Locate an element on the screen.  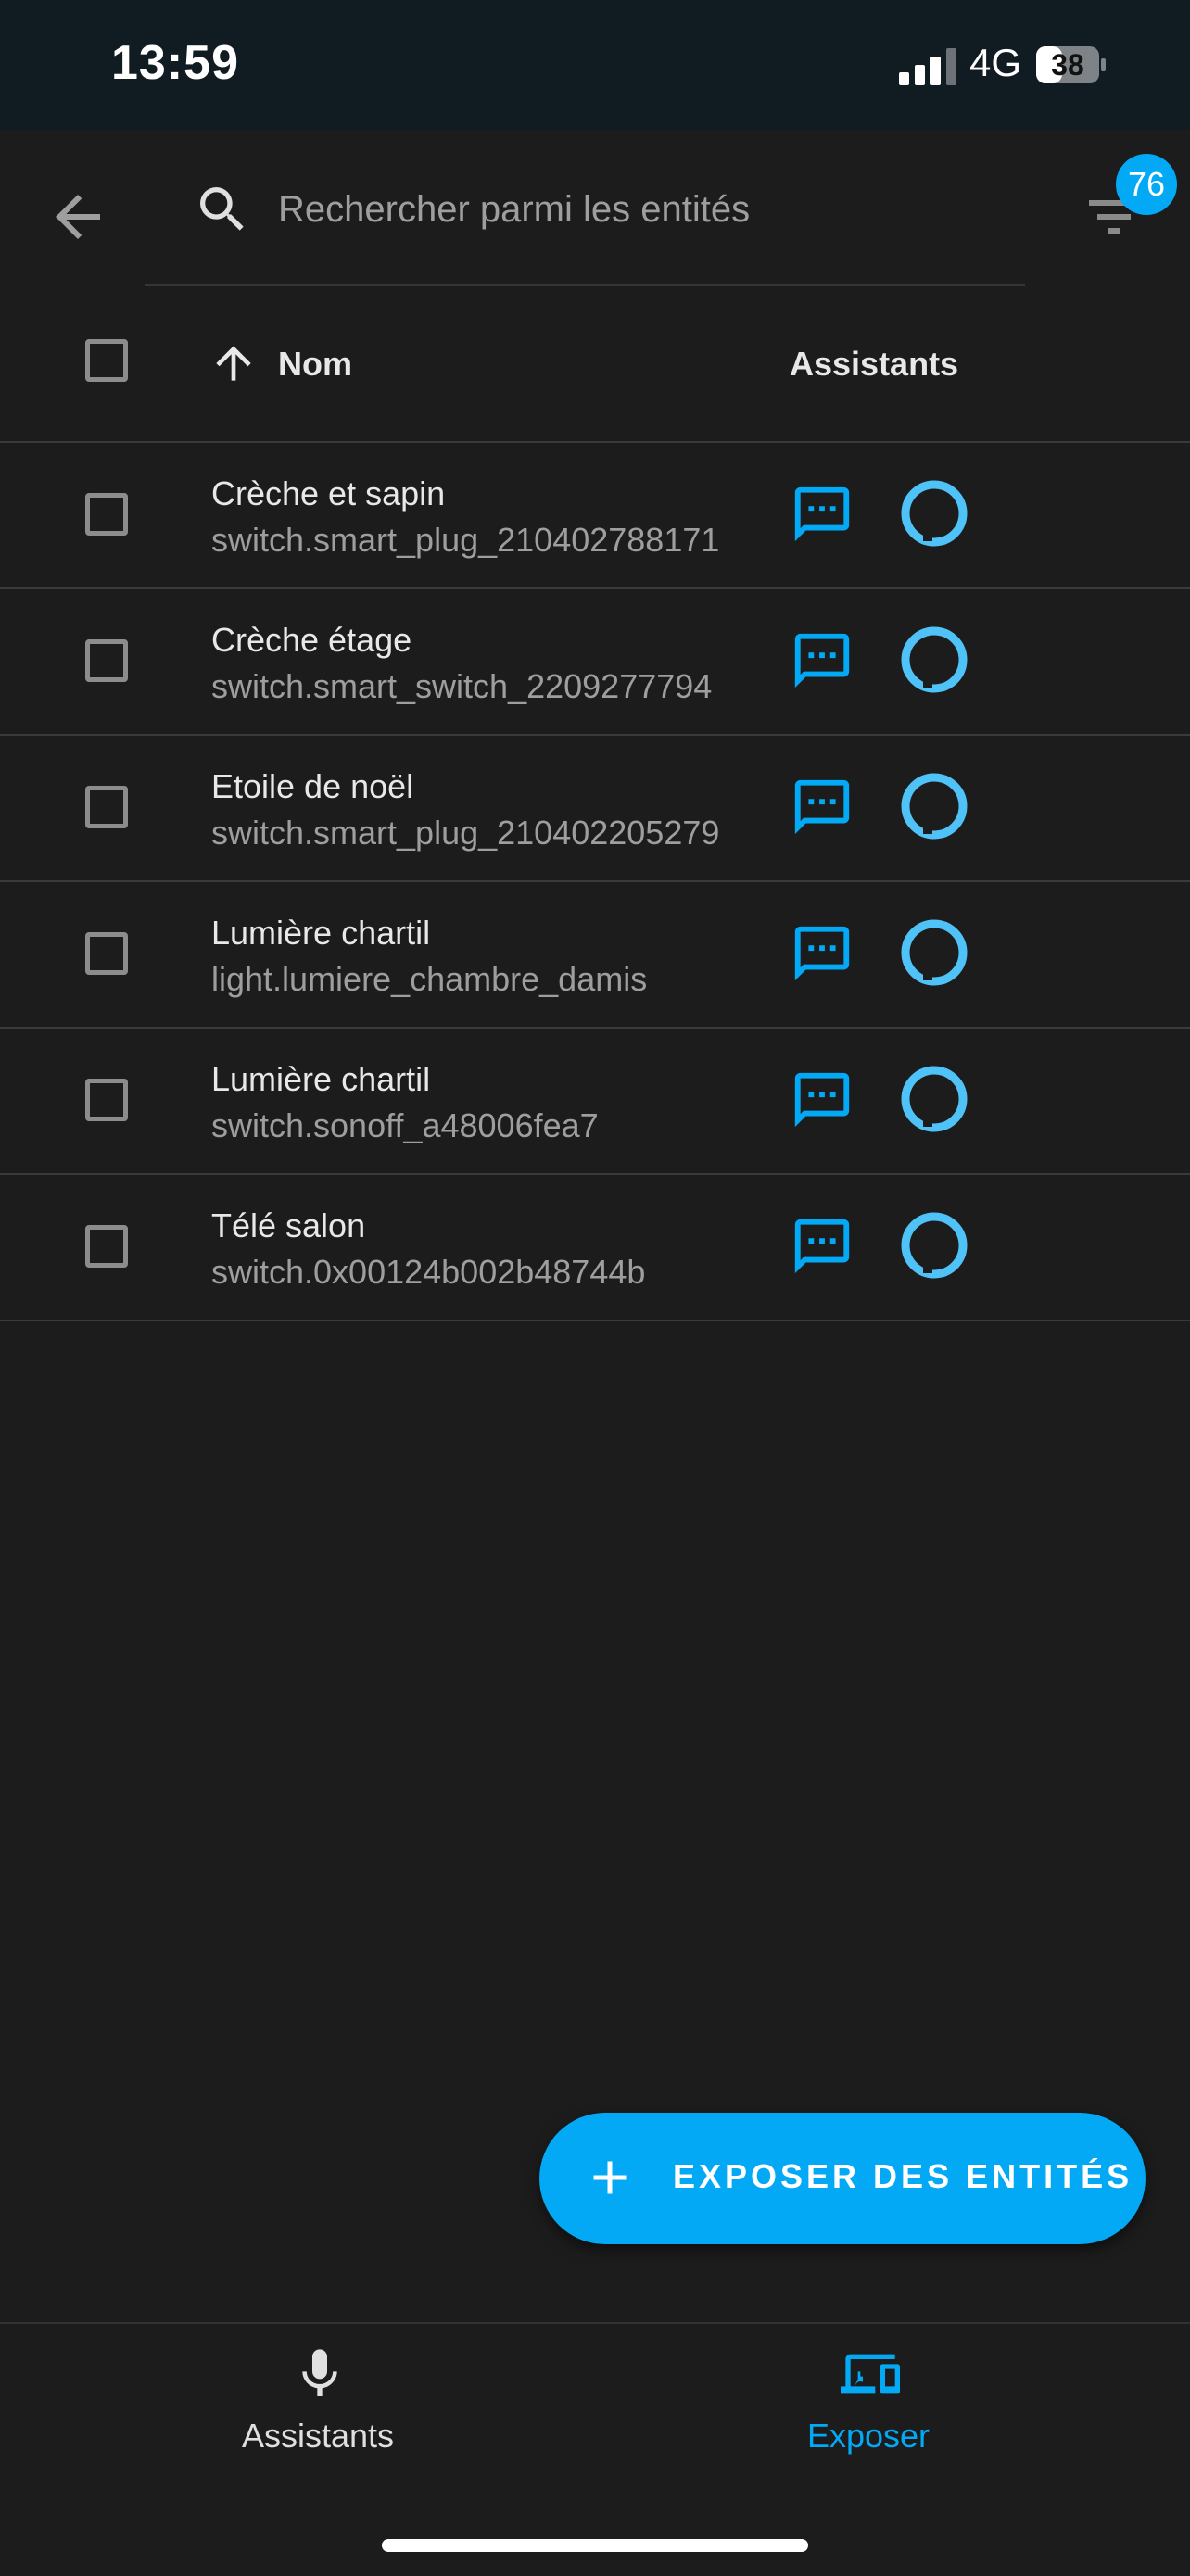
arrow-up-icon is located at coordinates (234, 363).